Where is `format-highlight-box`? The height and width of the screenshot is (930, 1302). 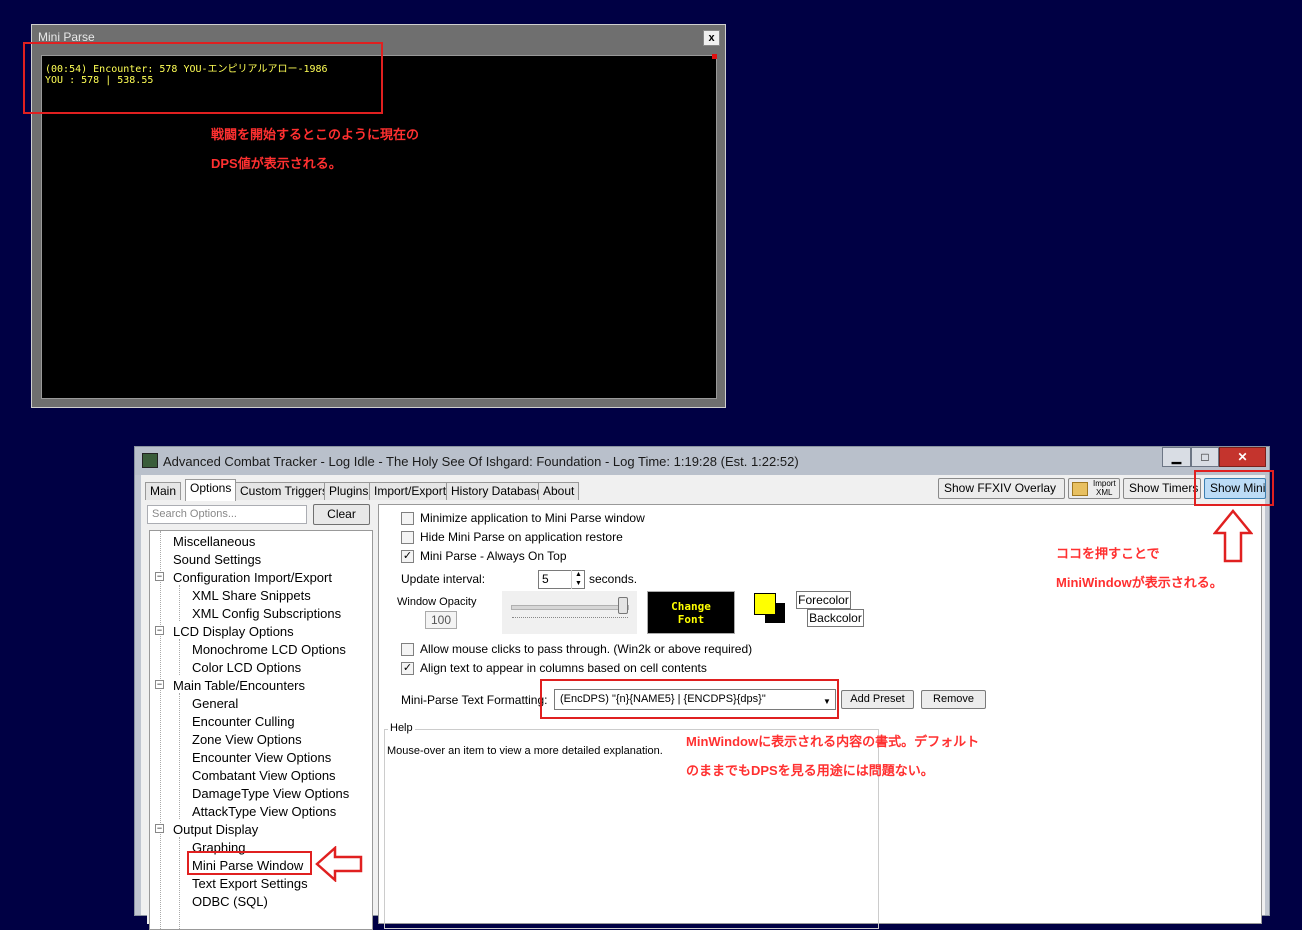
format-highlight-box is located at coordinates (689, 699).